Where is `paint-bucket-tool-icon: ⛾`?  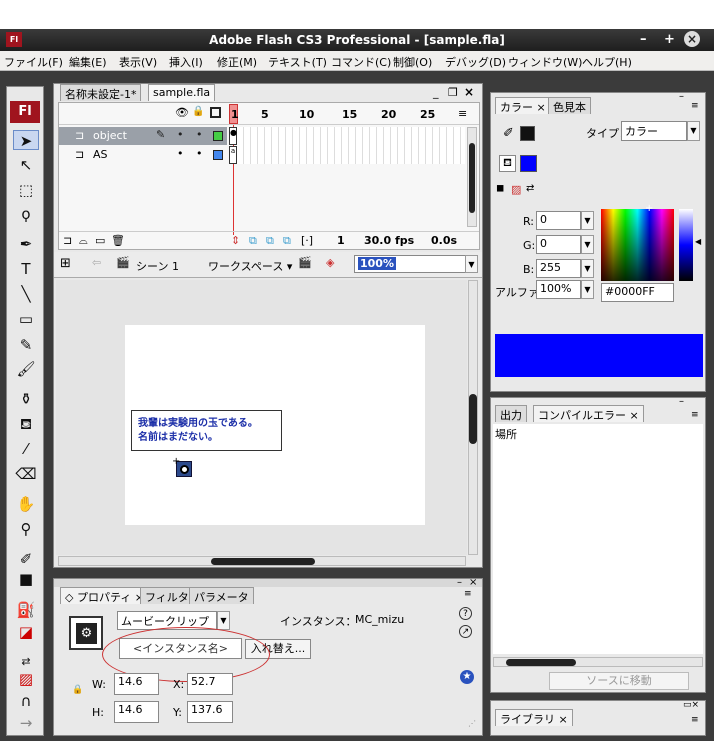 paint-bucket-tool-icon: ⛾ is located at coordinates (26, 424).